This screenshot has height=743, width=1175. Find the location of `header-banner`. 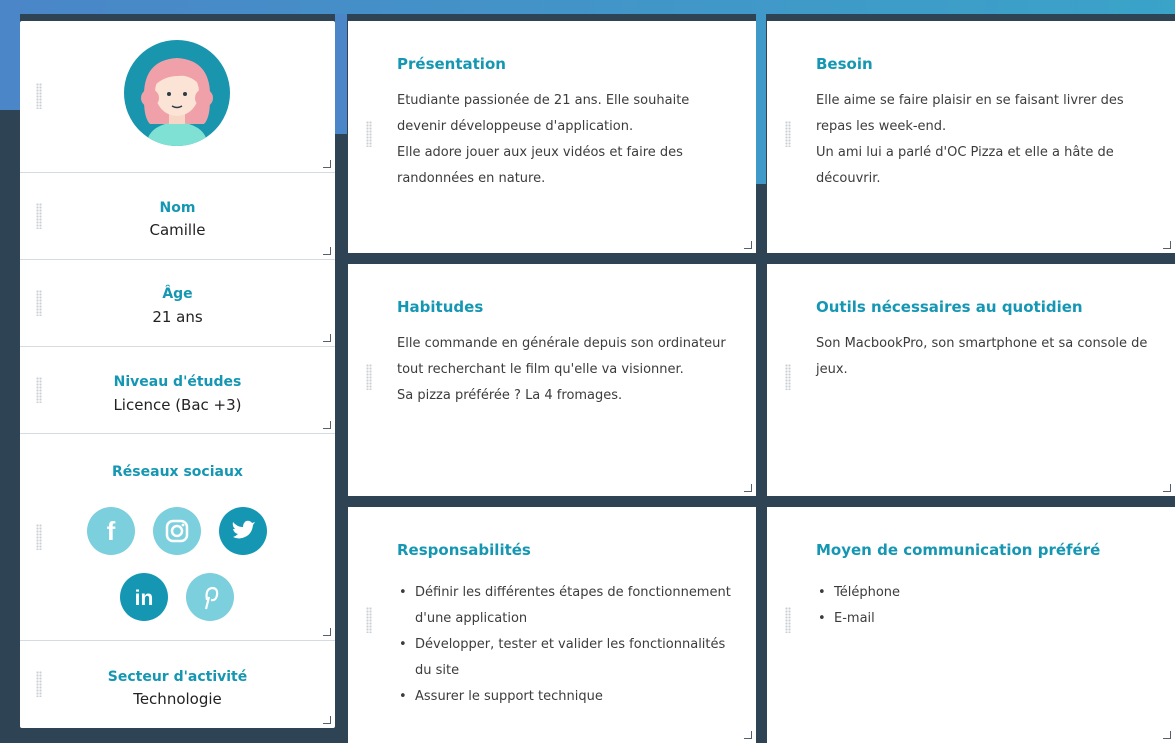

header-banner is located at coordinates (587, 7).